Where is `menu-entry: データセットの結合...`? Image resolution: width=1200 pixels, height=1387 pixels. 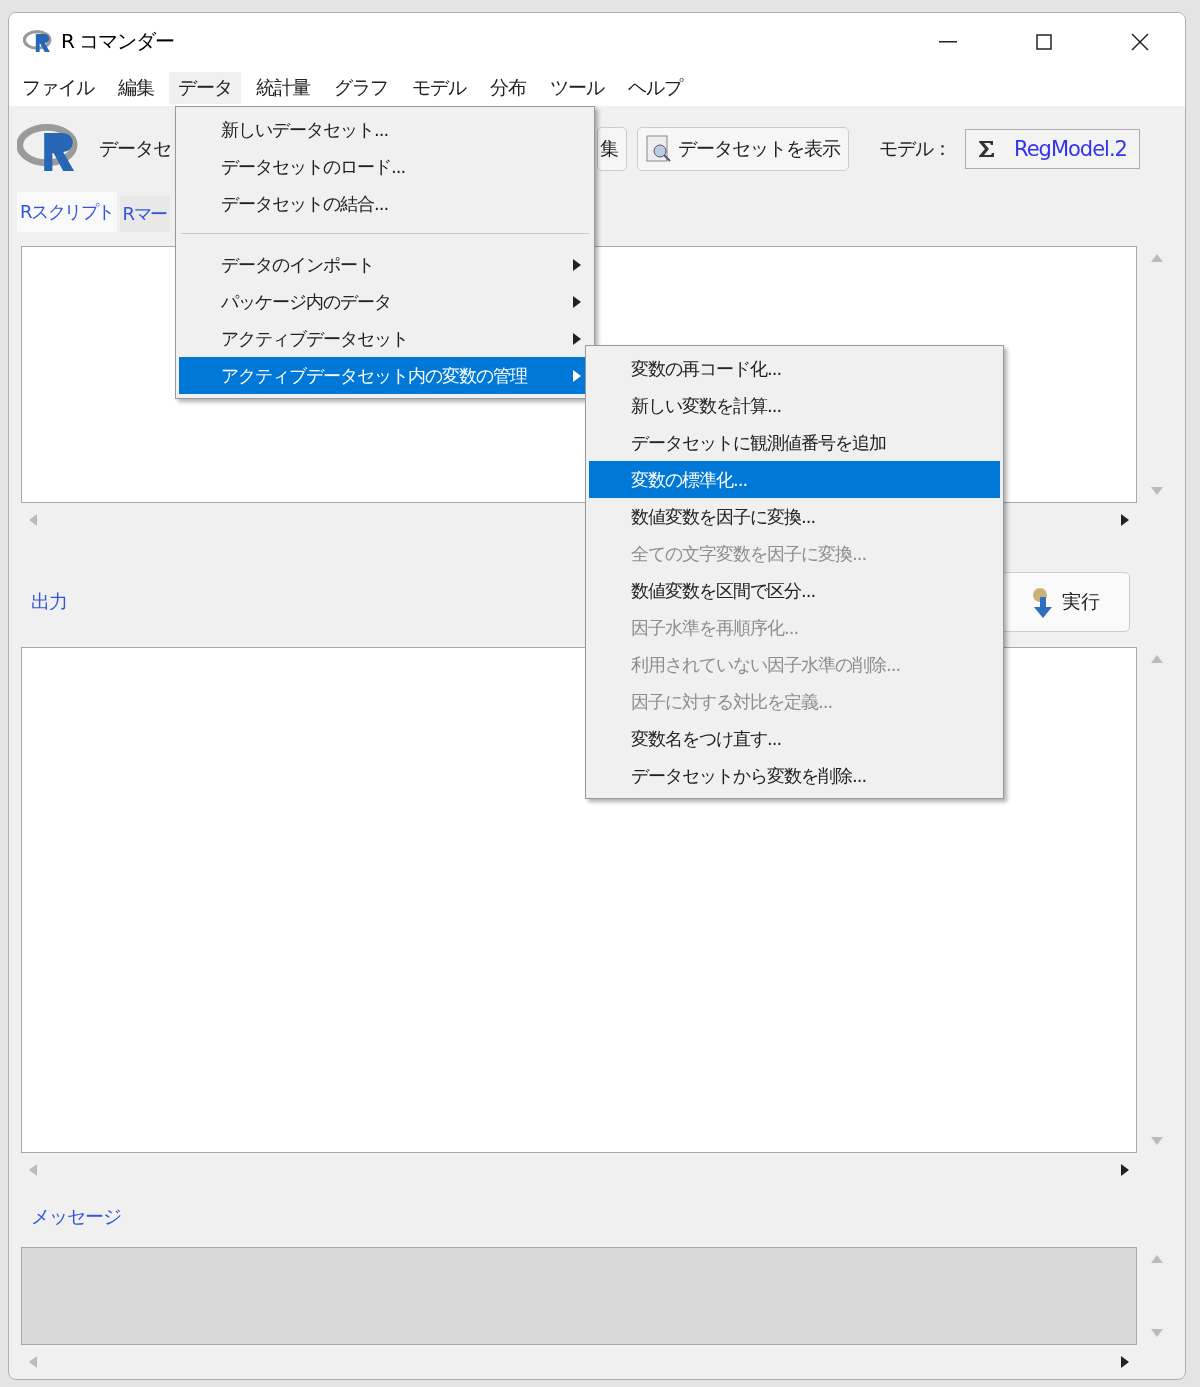
menu-entry: データセットの結合... is located at coordinates (385, 203).